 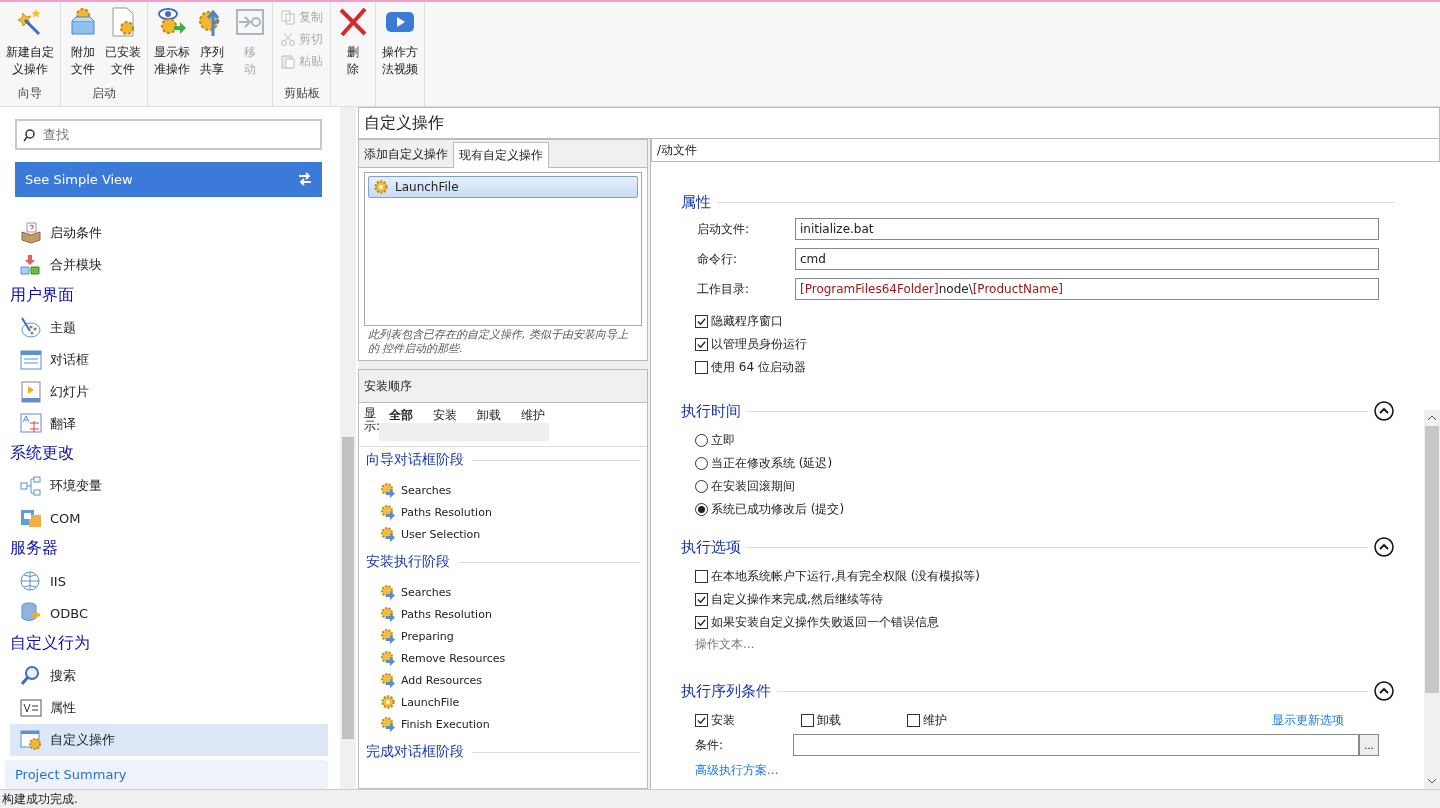 What do you see at coordinates (169, 391) in the screenshot?
I see `sidebar-item: 幻灯片` at bounding box center [169, 391].